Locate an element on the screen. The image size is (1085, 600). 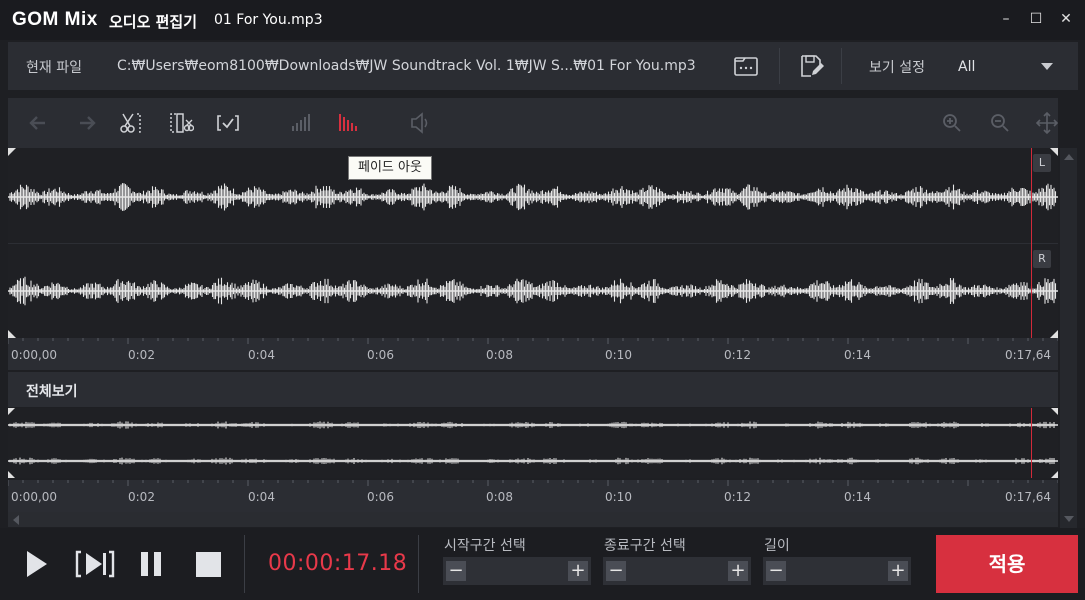
overview-timeline-tick-label: 0:14 is located at coordinates (857, 497).